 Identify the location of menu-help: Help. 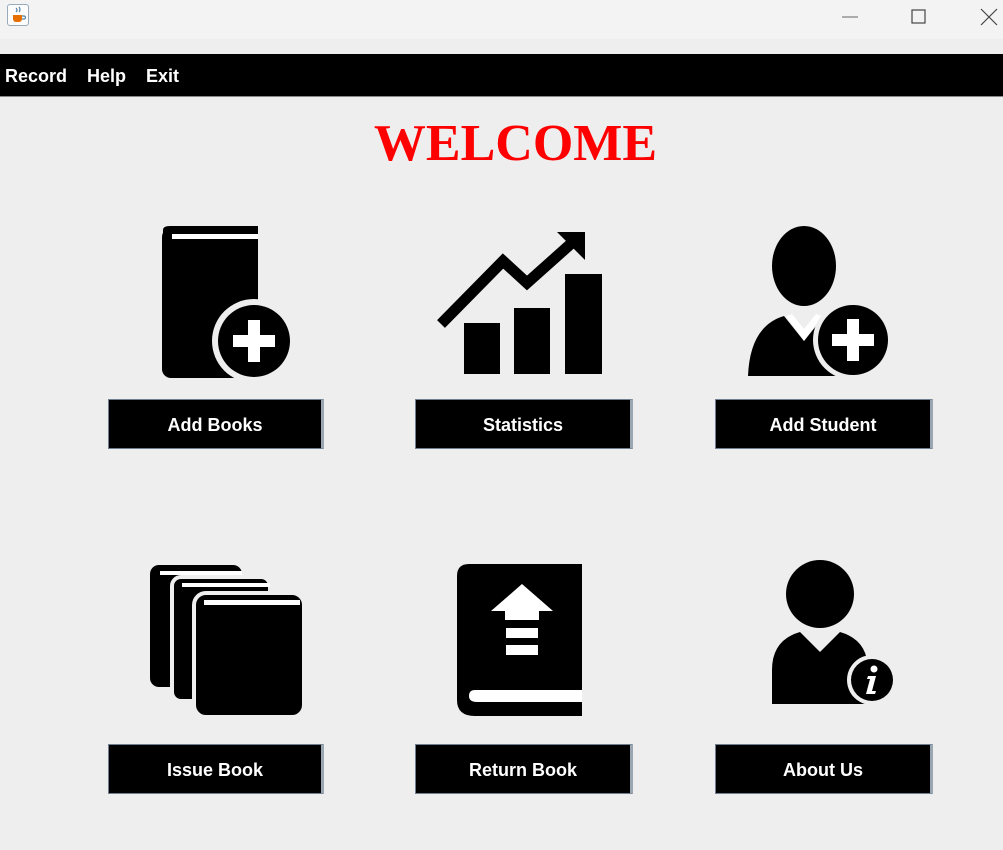
(106, 75).